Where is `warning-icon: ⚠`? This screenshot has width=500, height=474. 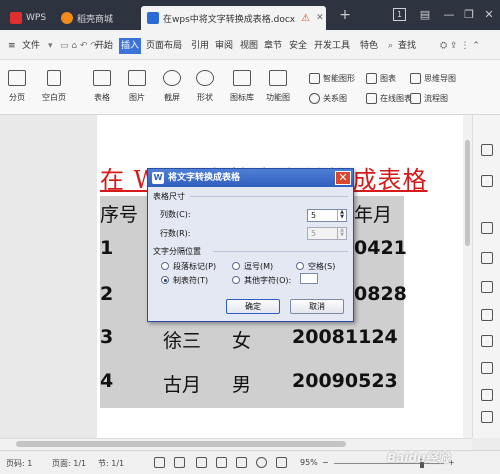 warning-icon: ⚠ is located at coordinates (306, 18).